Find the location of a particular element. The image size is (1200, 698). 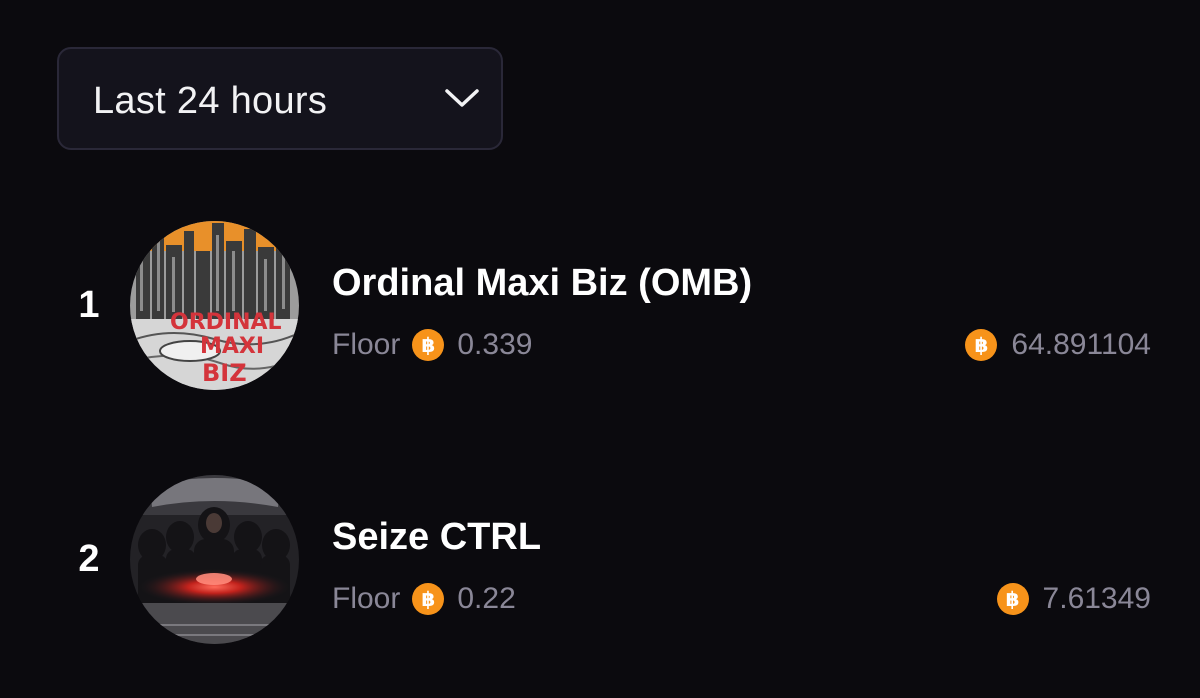

collection-name: Ordinal Maxi Biz (OMB) is located at coordinates (542, 283).